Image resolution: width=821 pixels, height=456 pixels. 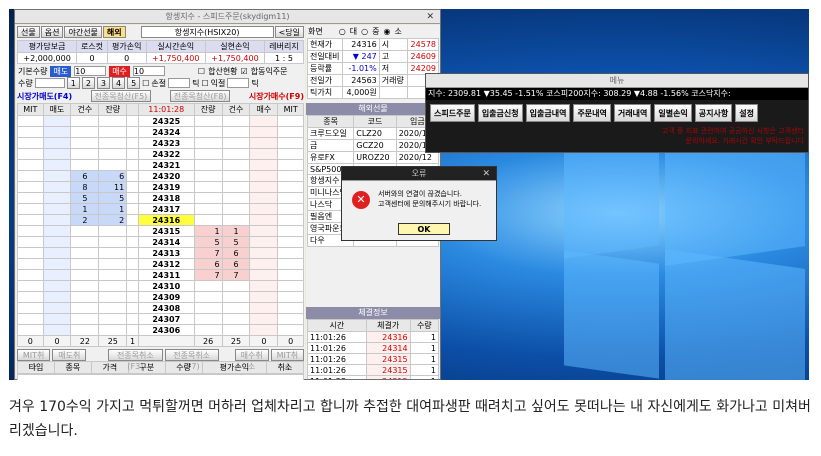 I want to click on mode-large-radio: ○, so click(x=342, y=31).